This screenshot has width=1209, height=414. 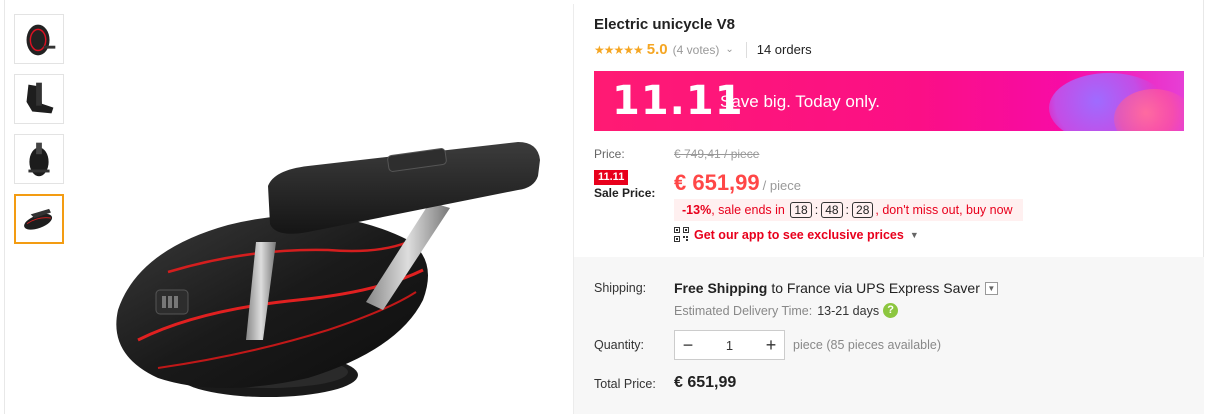 What do you see at coordinates (717, 154) in the screenshot?
I see `original-price: € 749,41 / piece` at bounding box center [717, 154].